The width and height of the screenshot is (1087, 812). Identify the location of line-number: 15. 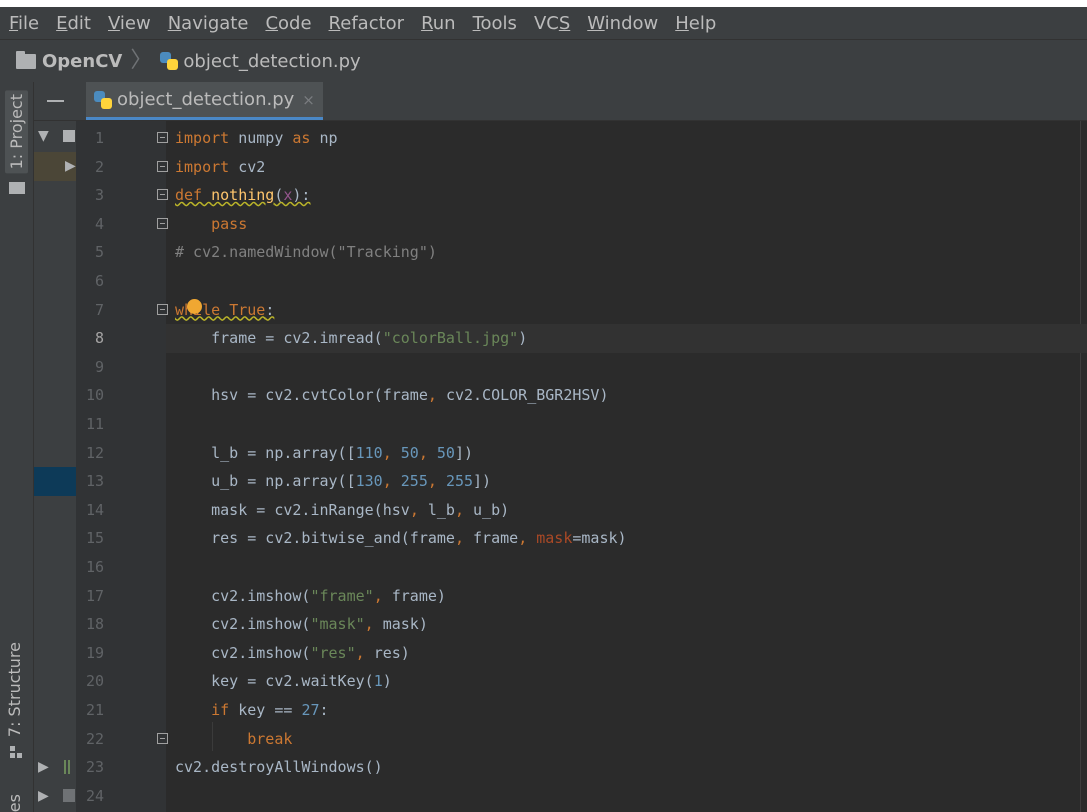
(94, 538).